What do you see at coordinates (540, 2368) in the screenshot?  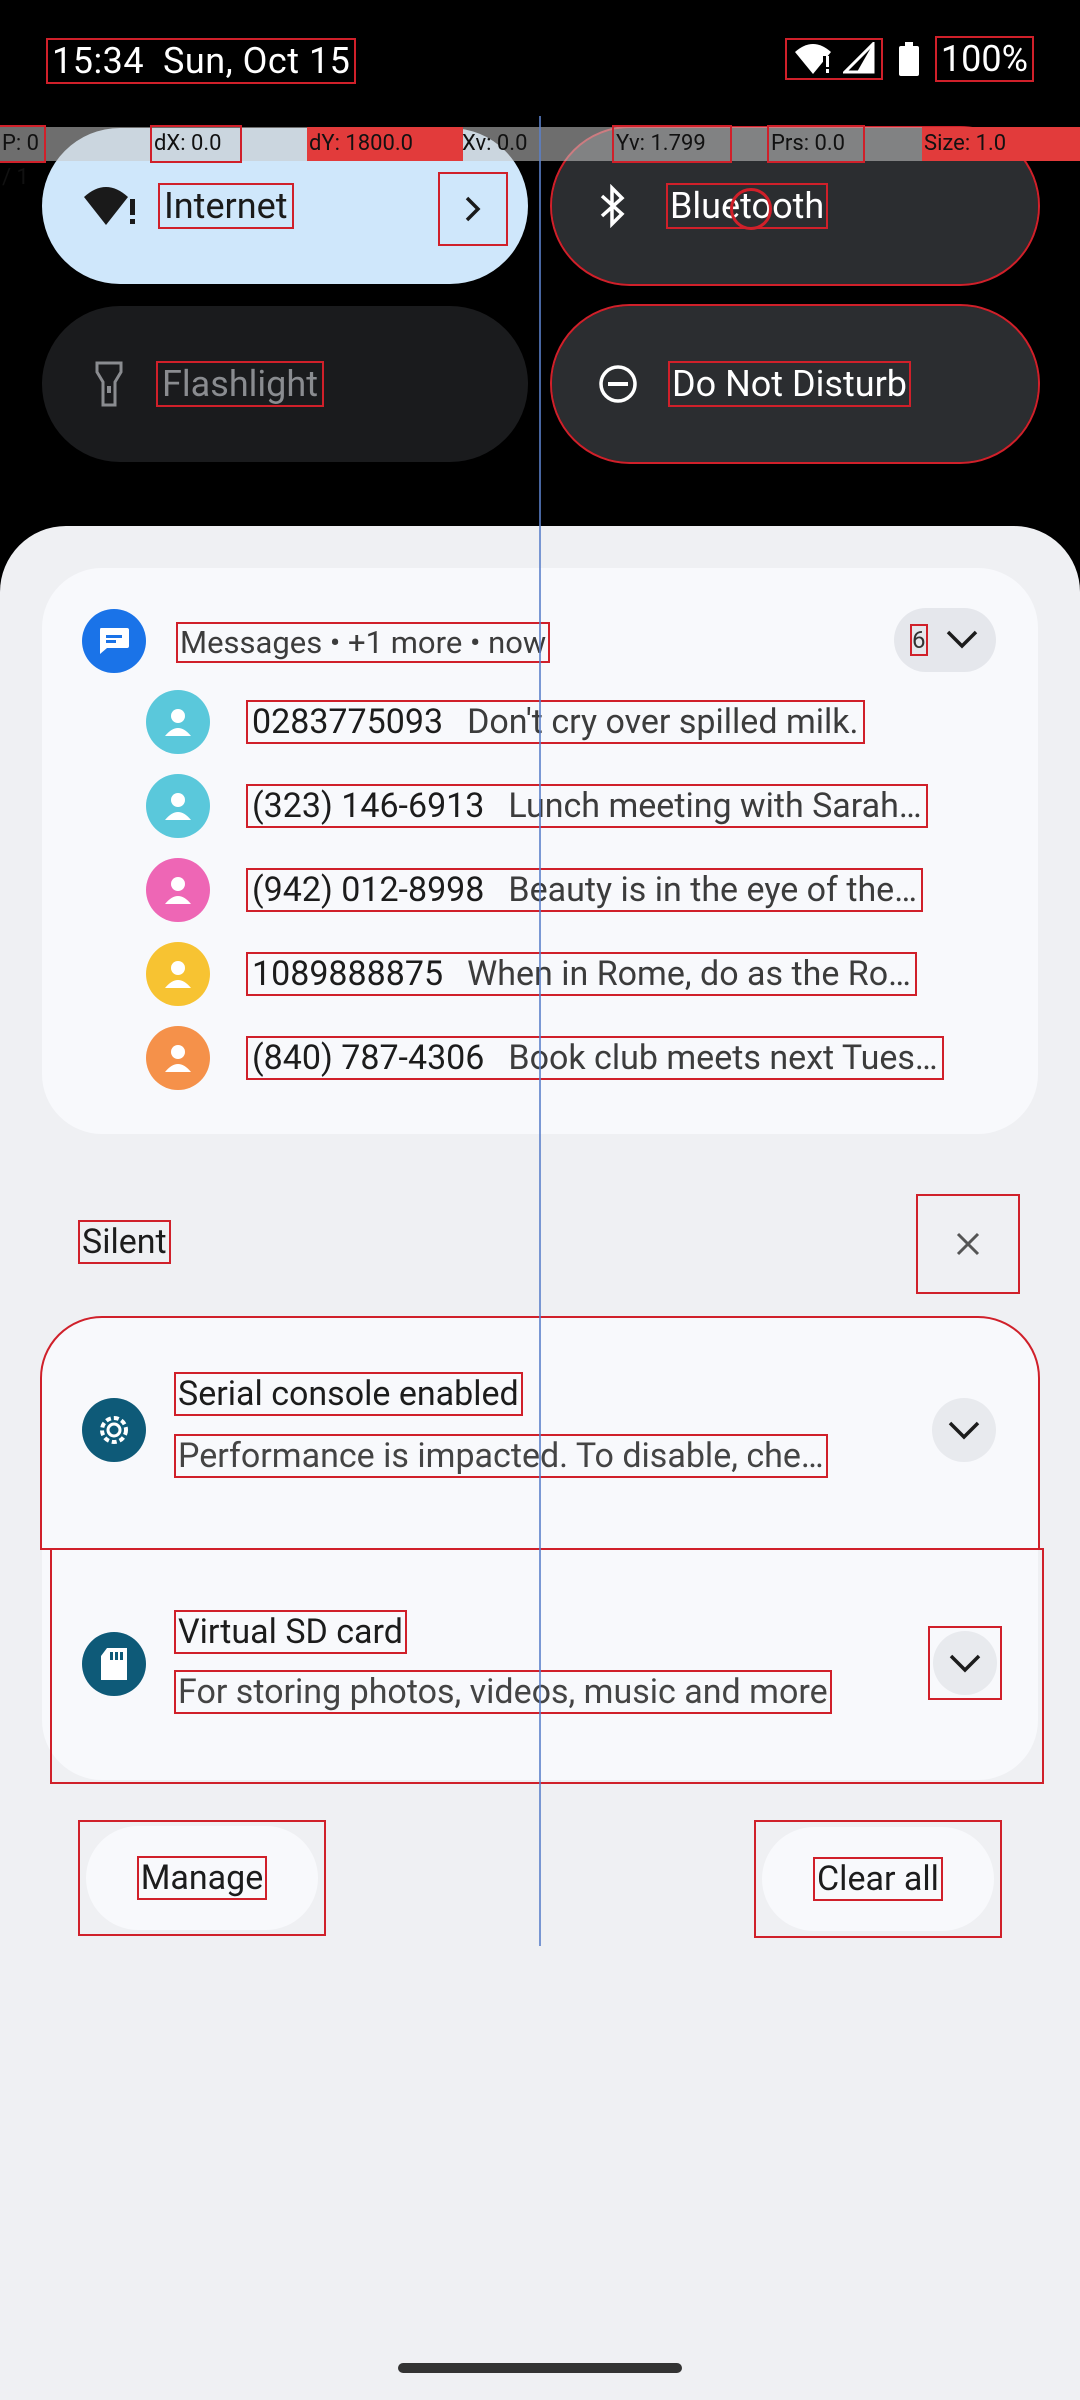 I see `home-indicator` at bounding box center [540, 2368].